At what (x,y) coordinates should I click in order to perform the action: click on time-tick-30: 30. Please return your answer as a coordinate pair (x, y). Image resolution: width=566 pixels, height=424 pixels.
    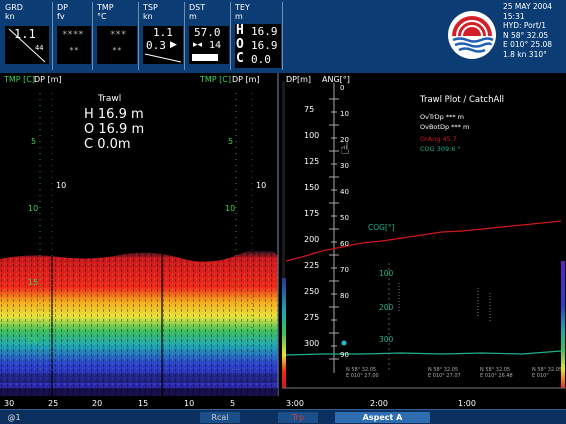
    Looking at the image, I should click on (9, 403).